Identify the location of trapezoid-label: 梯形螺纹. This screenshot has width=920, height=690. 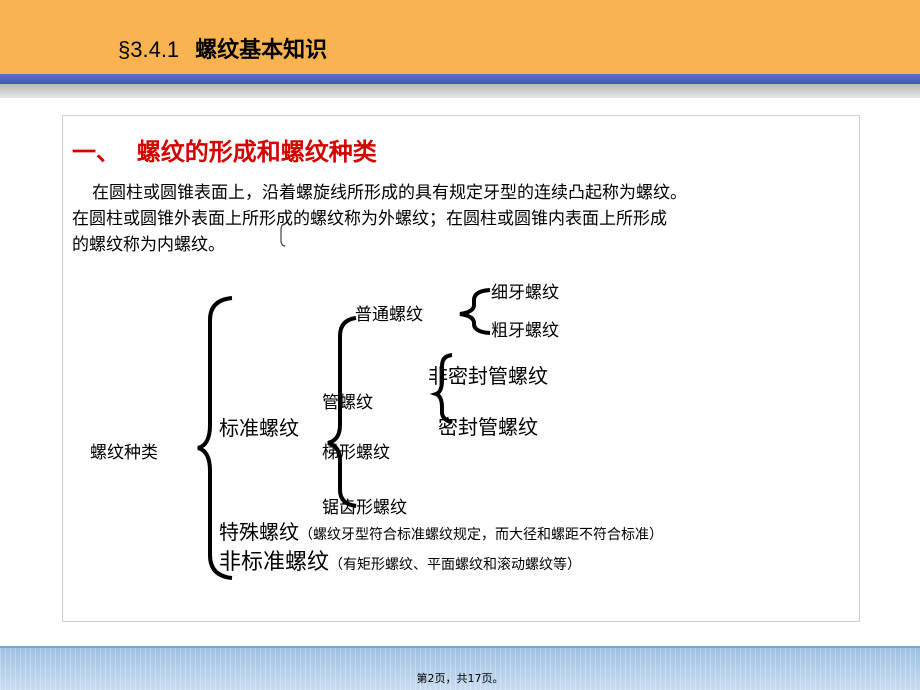
(356, 453).